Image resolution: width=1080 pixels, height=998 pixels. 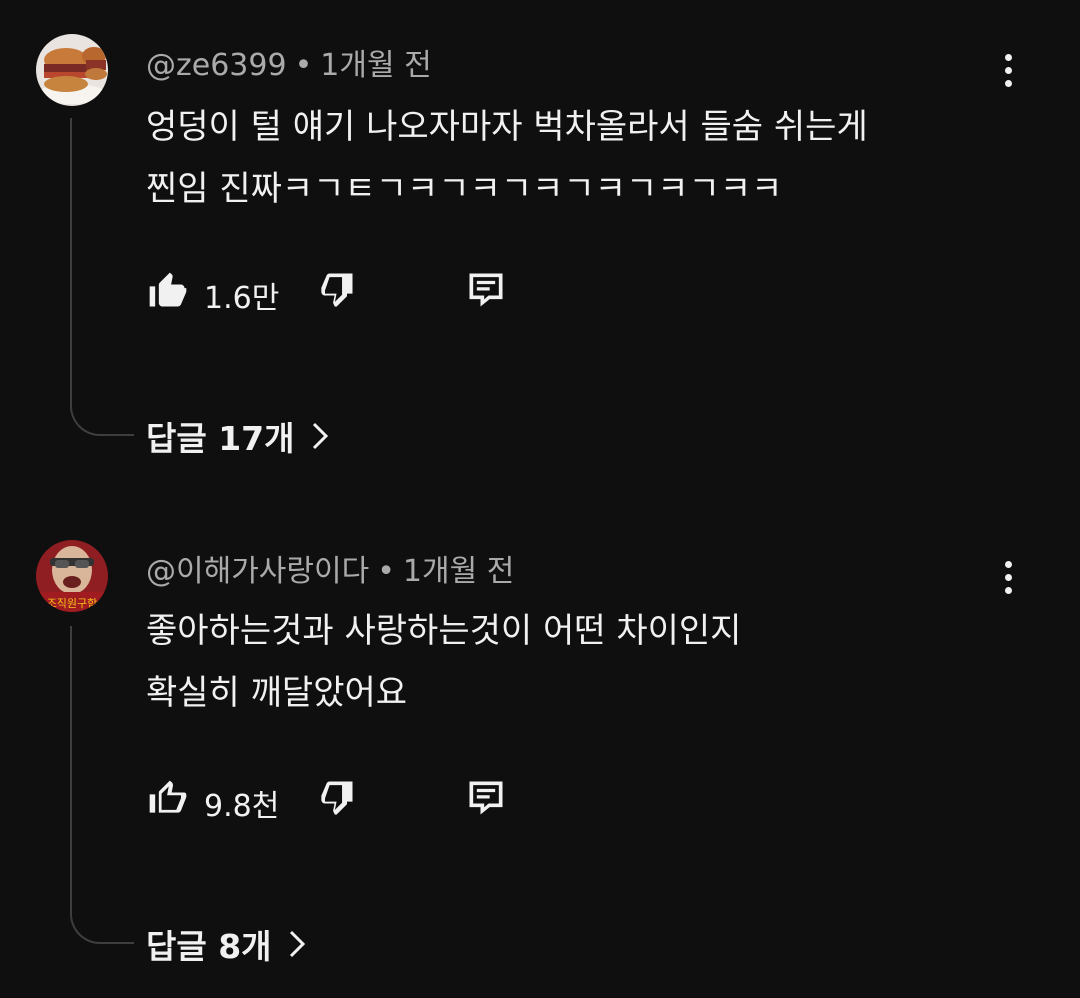 I want to click on comment-text-line: 찐임 진짜ㅋㄱㅌㄱㅋㄱㅋㄱㅋㄱㅋㄱㅋㄱㅋㅋ, so click(x=464, y=189).